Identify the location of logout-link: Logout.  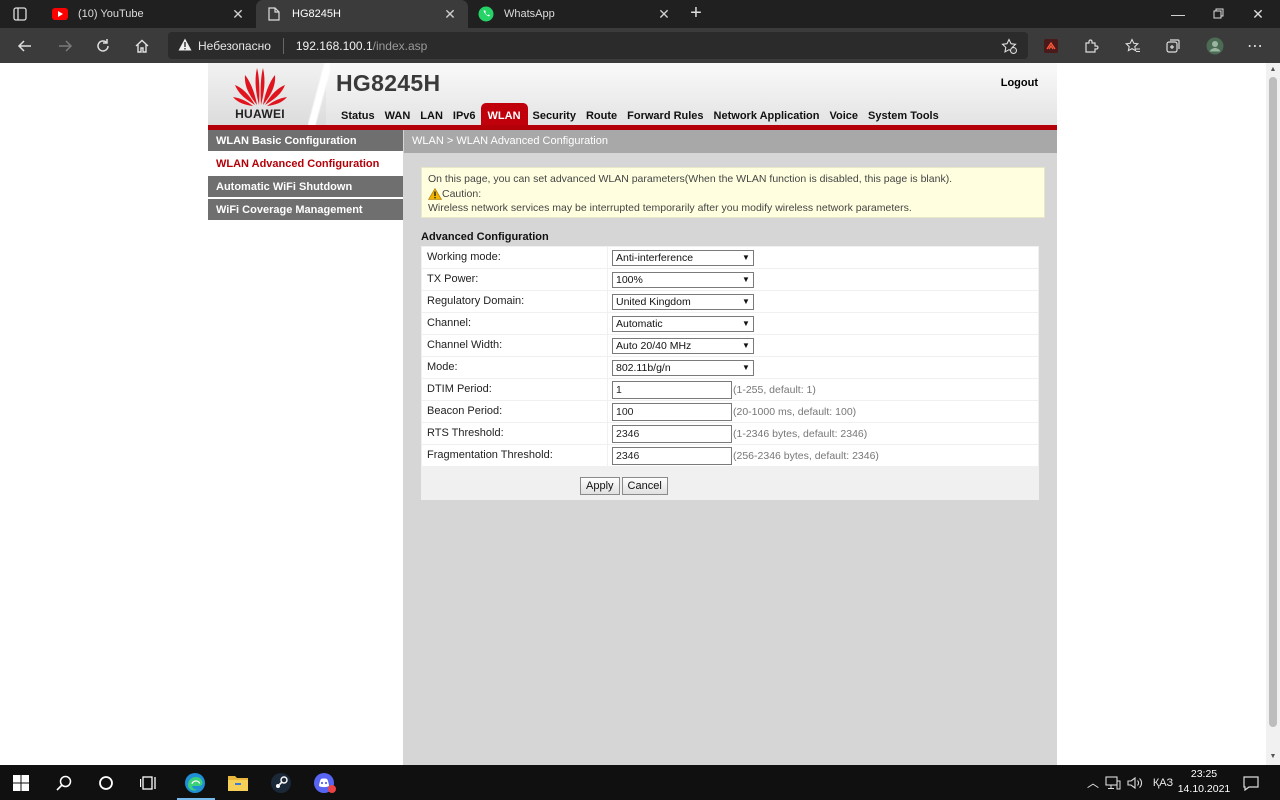
(1019, 83).